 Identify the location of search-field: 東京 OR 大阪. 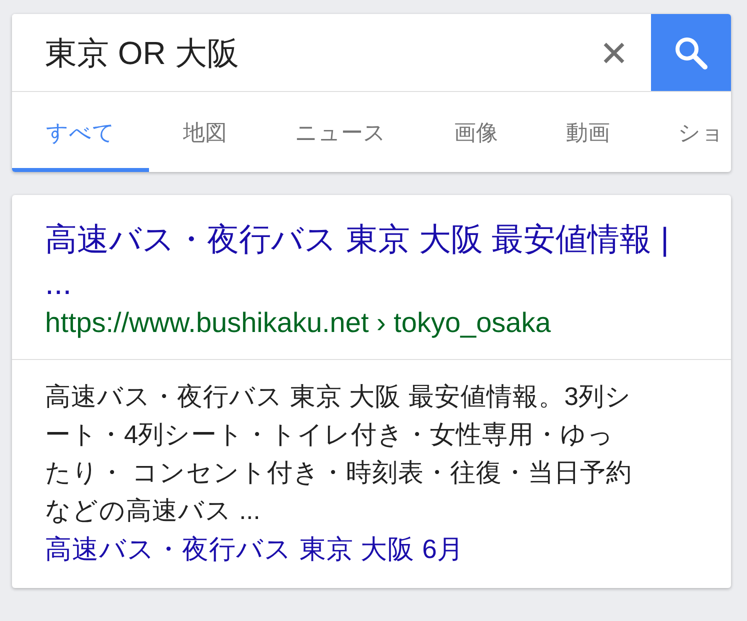
(294, 52).